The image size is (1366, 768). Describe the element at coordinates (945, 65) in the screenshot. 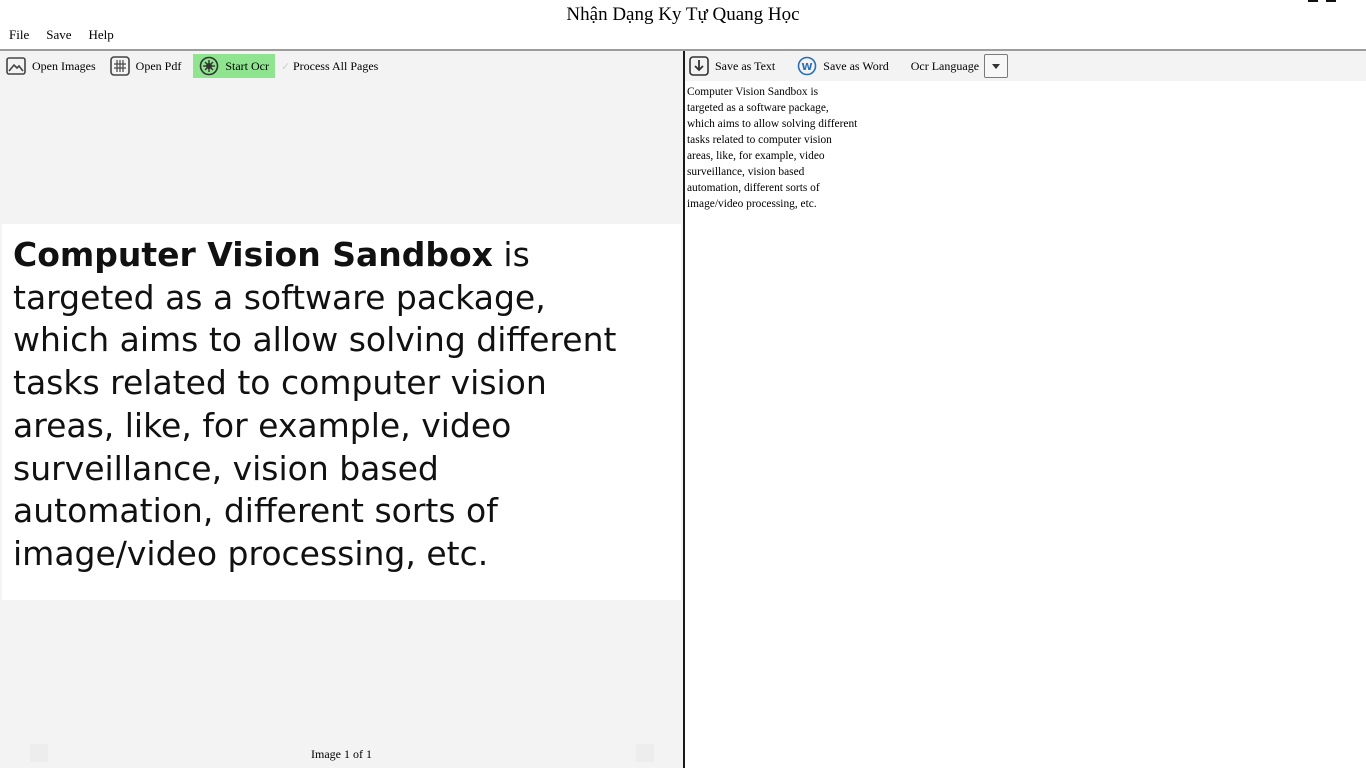

I see `ocr-language-label: Ocr Language` at that location.